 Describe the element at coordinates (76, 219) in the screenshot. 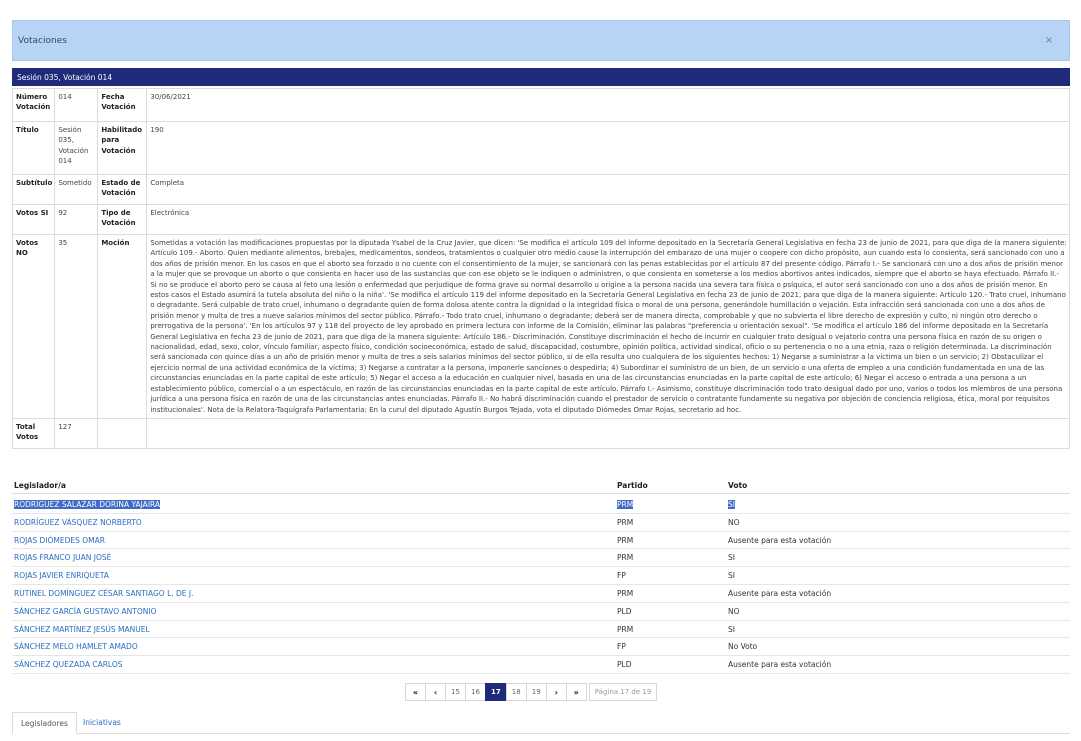

I see `votos-si-value: 92` at that location.